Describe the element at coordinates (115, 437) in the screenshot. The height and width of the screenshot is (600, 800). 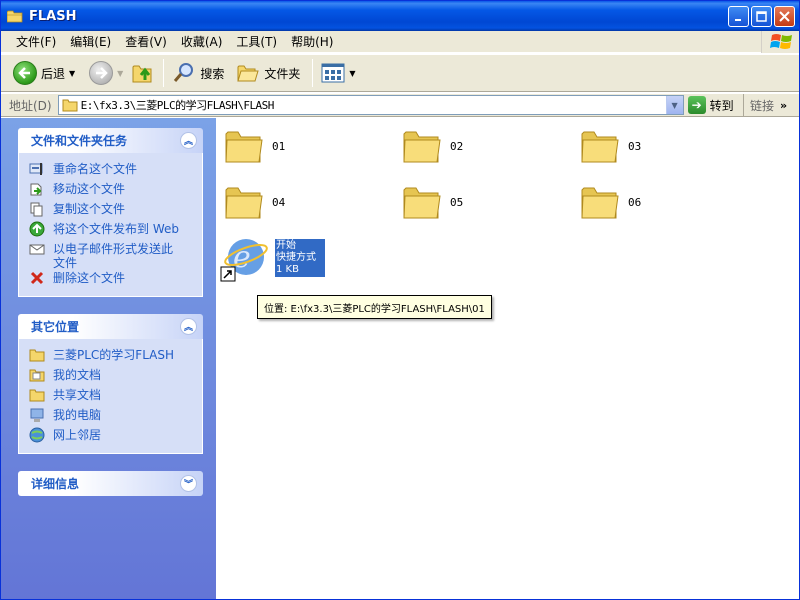
I see `place-network: 网上邻居` at that location.